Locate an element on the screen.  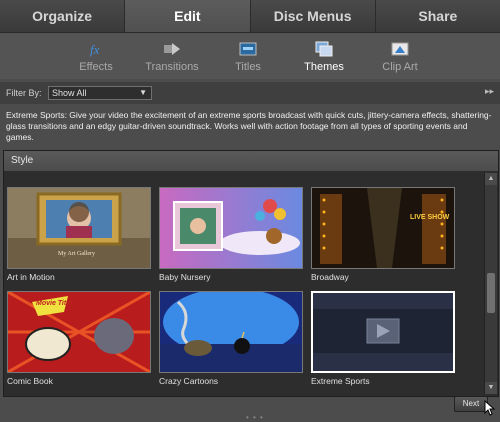
theme-name: Extreme Sports is located at coordinates (340, 381).